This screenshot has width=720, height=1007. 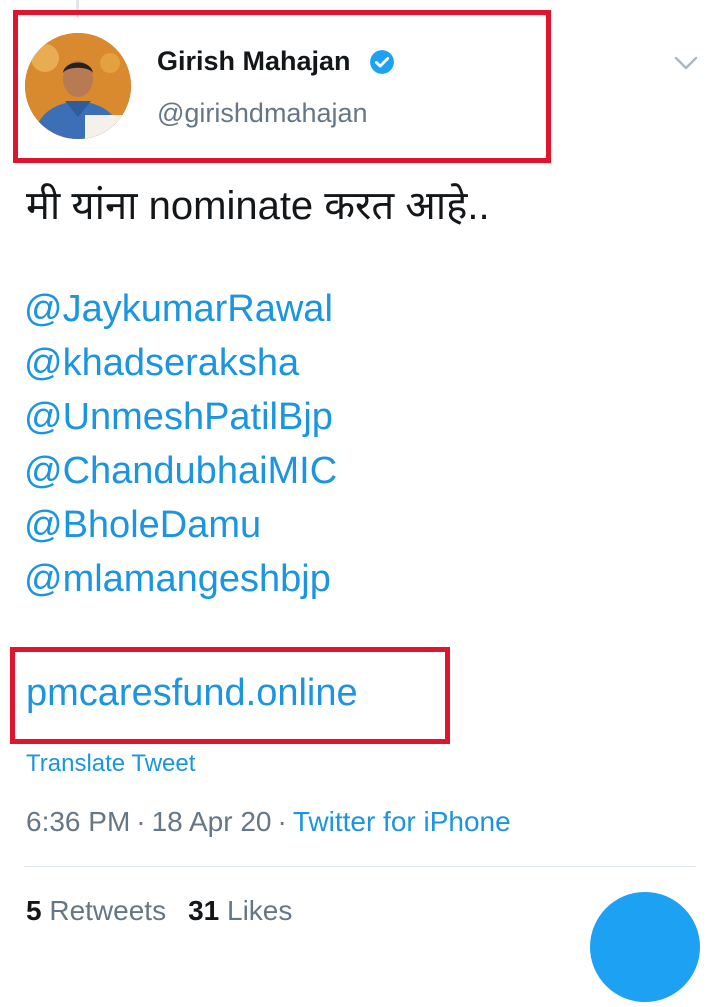 I want to click on likes-stat: 31 Likes, so click(x=240, y=910).